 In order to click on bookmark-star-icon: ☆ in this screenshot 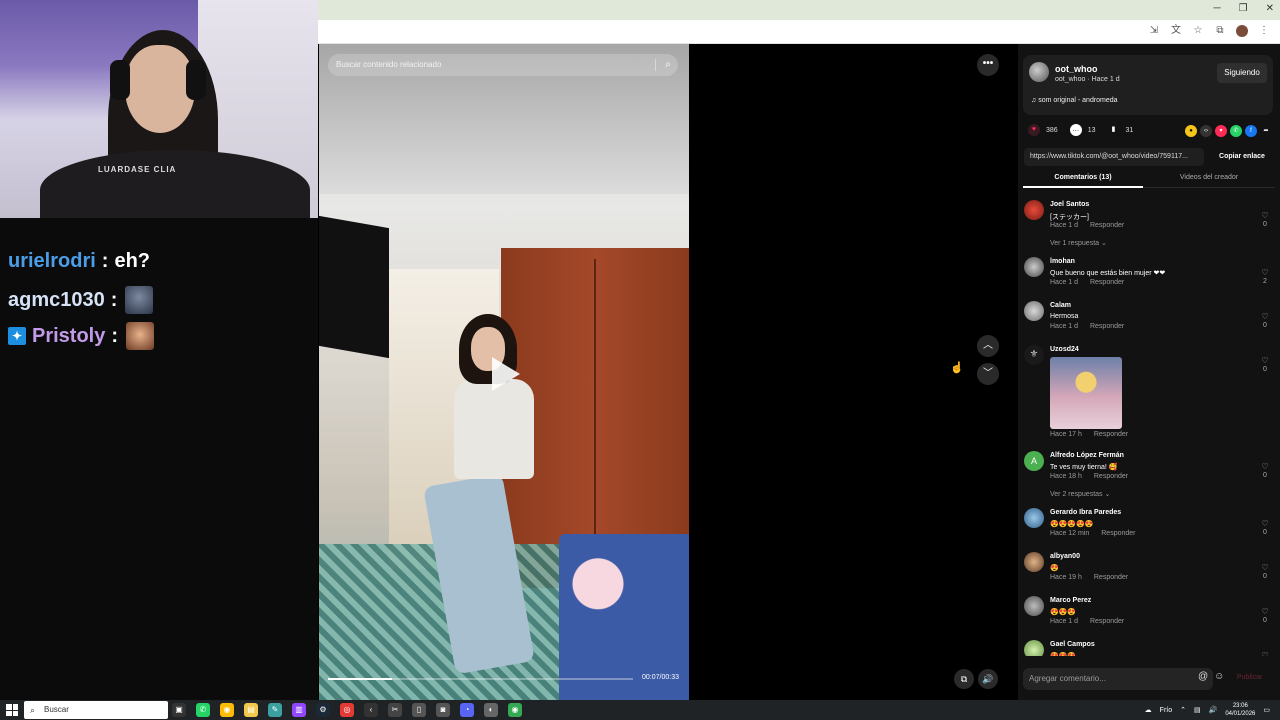, I will do `click(1198, 31)`.